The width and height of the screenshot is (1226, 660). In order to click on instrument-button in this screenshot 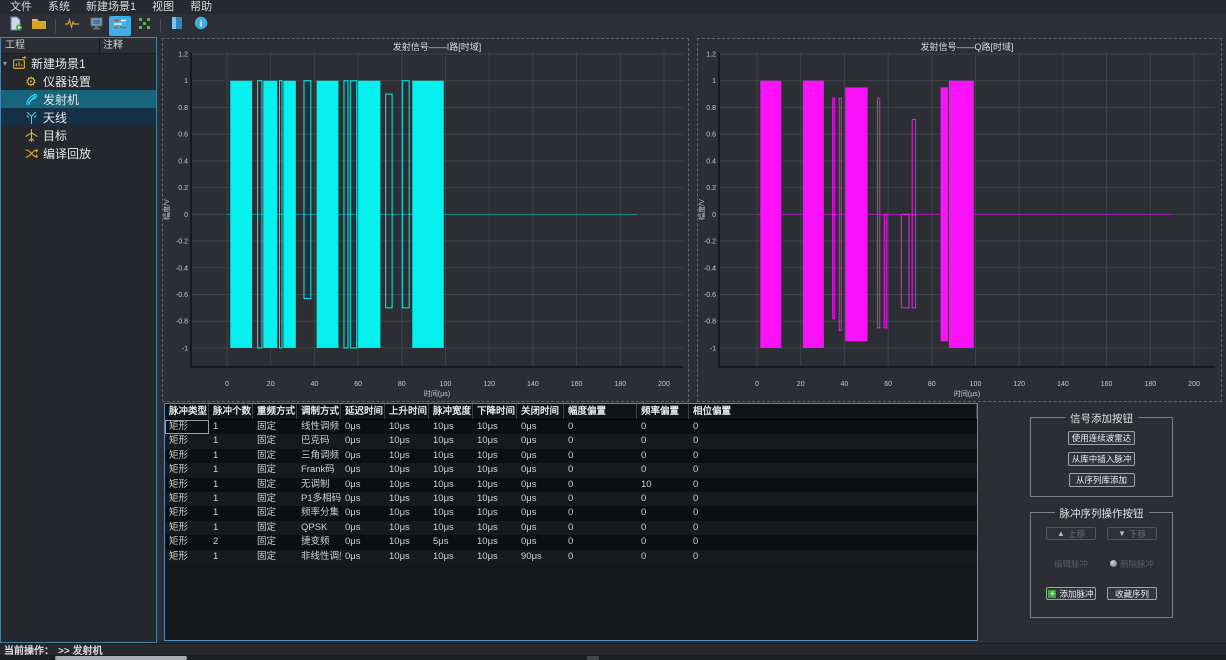, I will do `click(96, 26)`.